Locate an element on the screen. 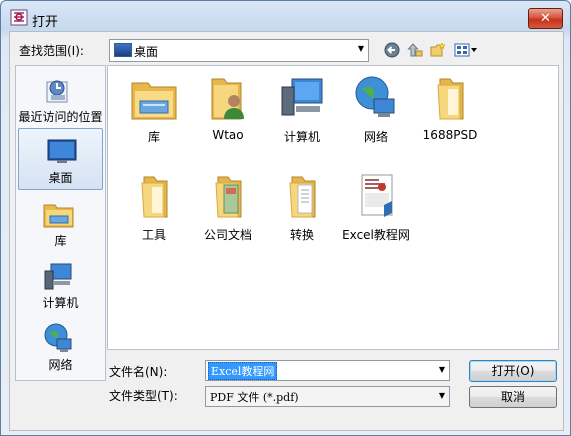 The image size is (571, 436). new-folder-icon is located at coordinates (438, 50).